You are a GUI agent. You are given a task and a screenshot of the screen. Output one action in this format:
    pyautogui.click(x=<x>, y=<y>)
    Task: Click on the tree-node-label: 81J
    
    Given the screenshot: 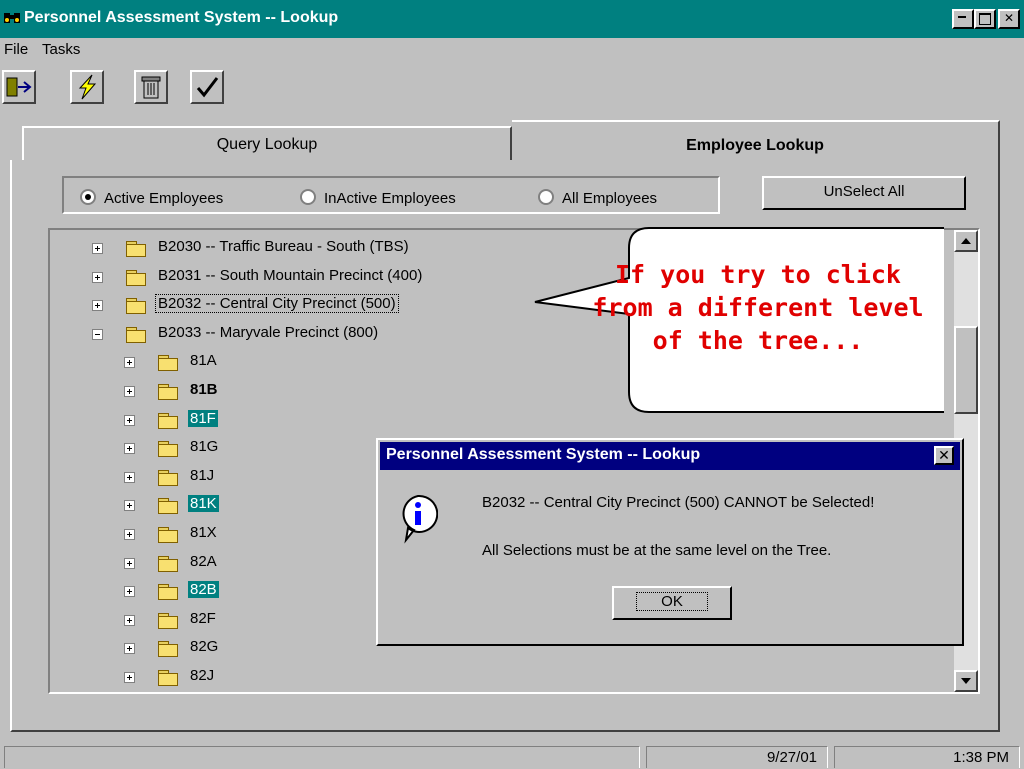 What is the action you would take?
    pyautogui.click(x=202, y=475)
    